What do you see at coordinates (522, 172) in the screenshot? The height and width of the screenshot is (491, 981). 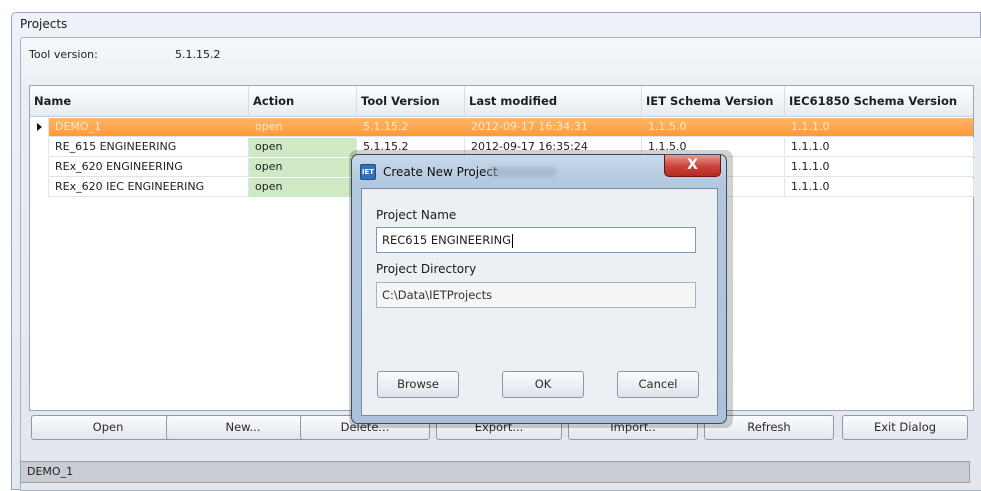 I see `title-bar-blur` at bounding box center [522, 172].